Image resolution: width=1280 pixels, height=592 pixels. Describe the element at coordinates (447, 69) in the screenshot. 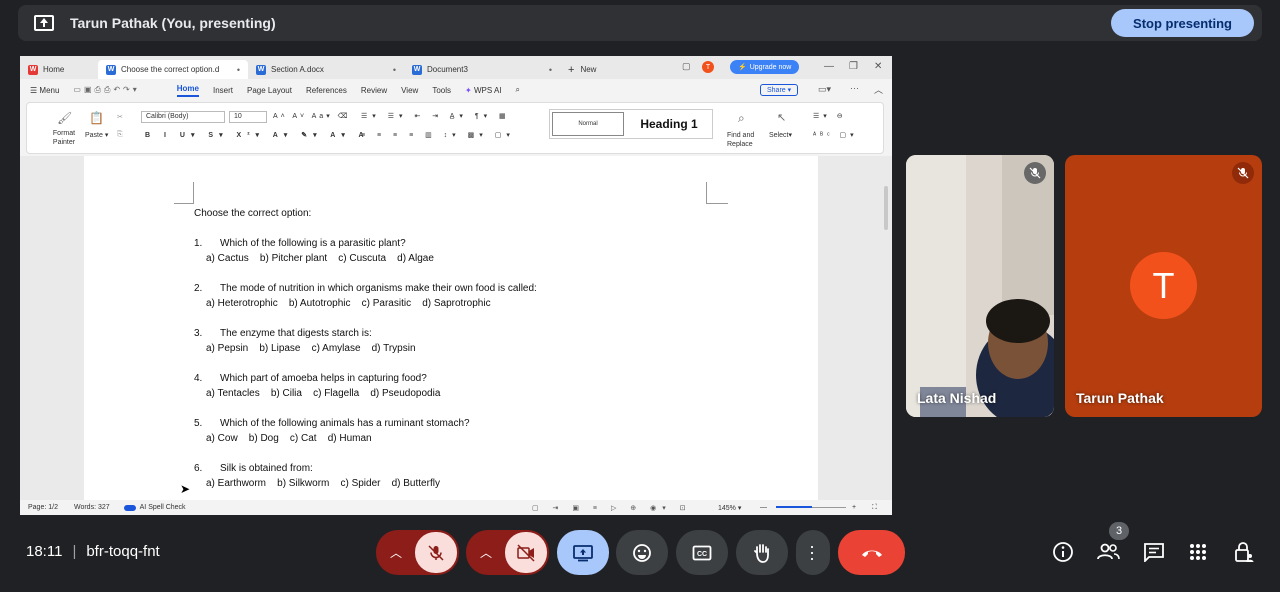

I see `tab-label: Document3` at that location.